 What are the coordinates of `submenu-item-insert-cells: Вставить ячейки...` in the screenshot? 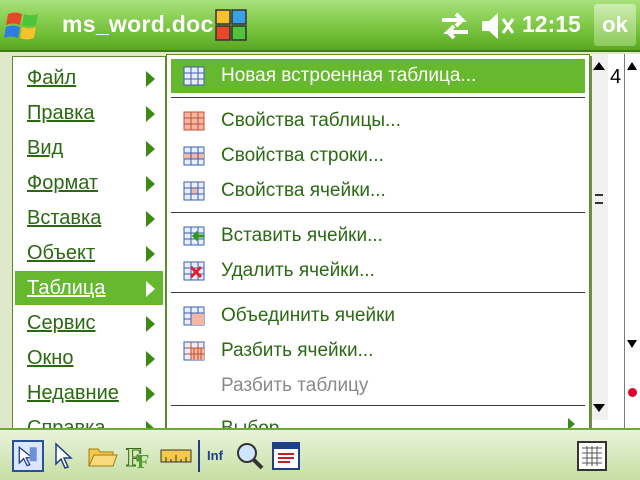 It's located at (378, 236).